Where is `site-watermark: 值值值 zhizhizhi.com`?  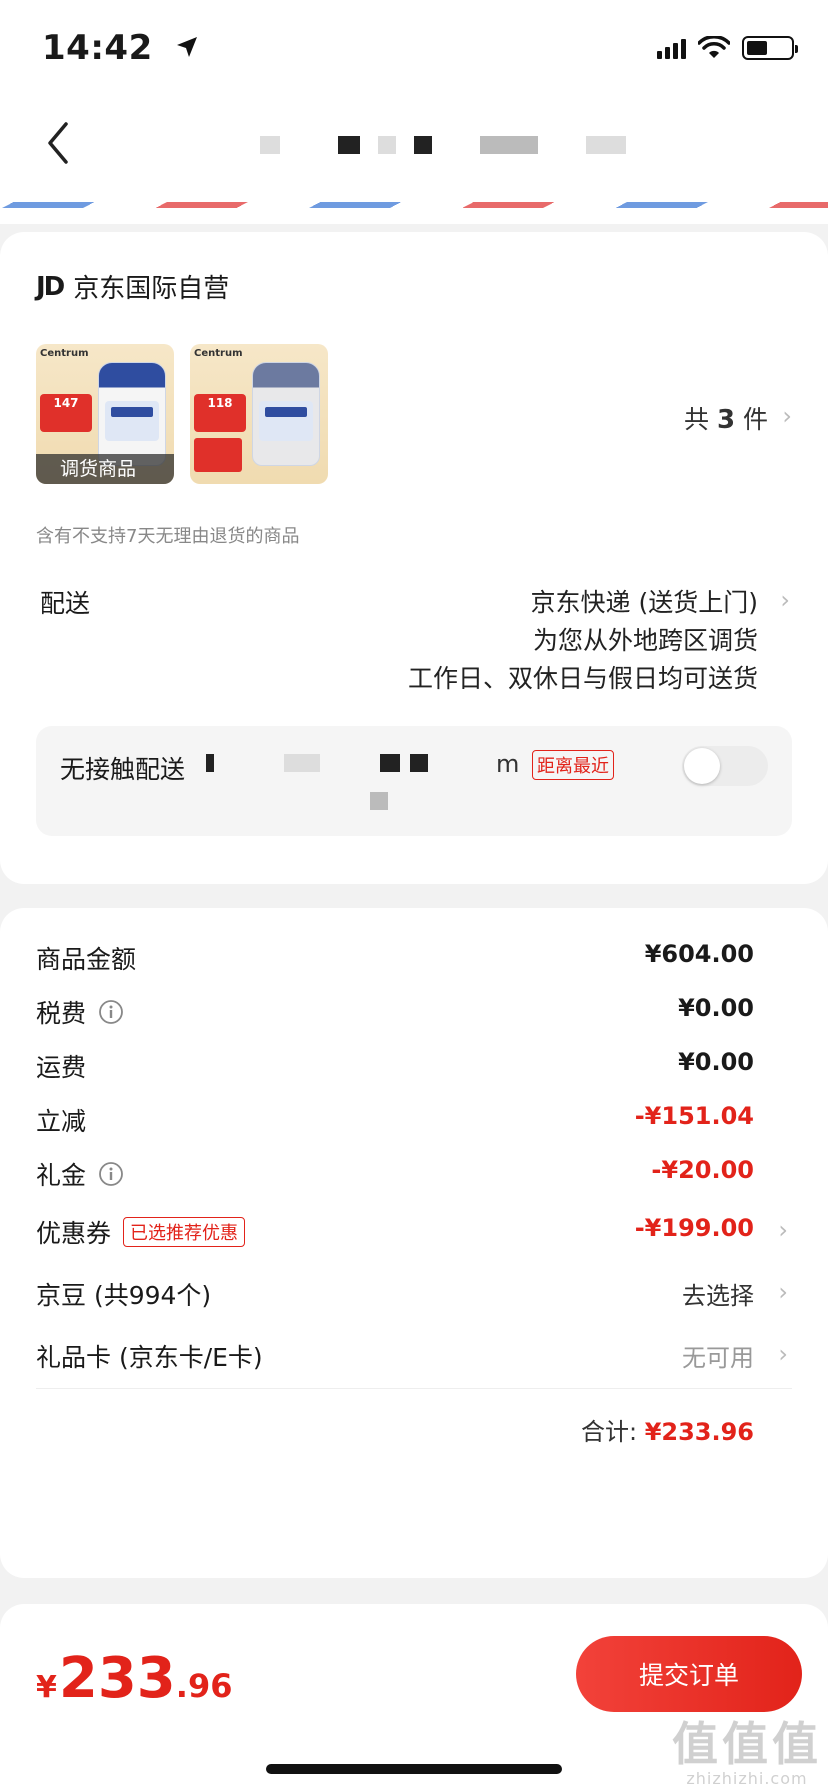
site-watermark: 值值值 zhizhizhi.com is located at coordinates (747, 1753).